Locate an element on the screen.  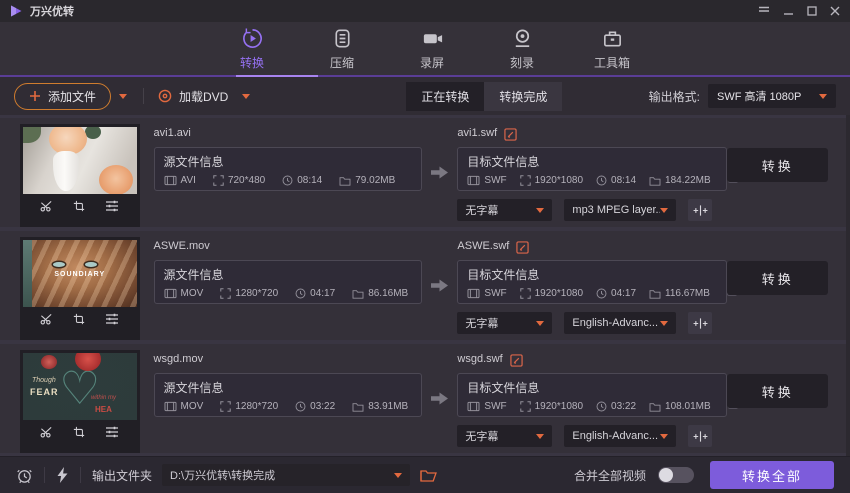
duration-info: 08:14 is located at coordinates (616, 180).